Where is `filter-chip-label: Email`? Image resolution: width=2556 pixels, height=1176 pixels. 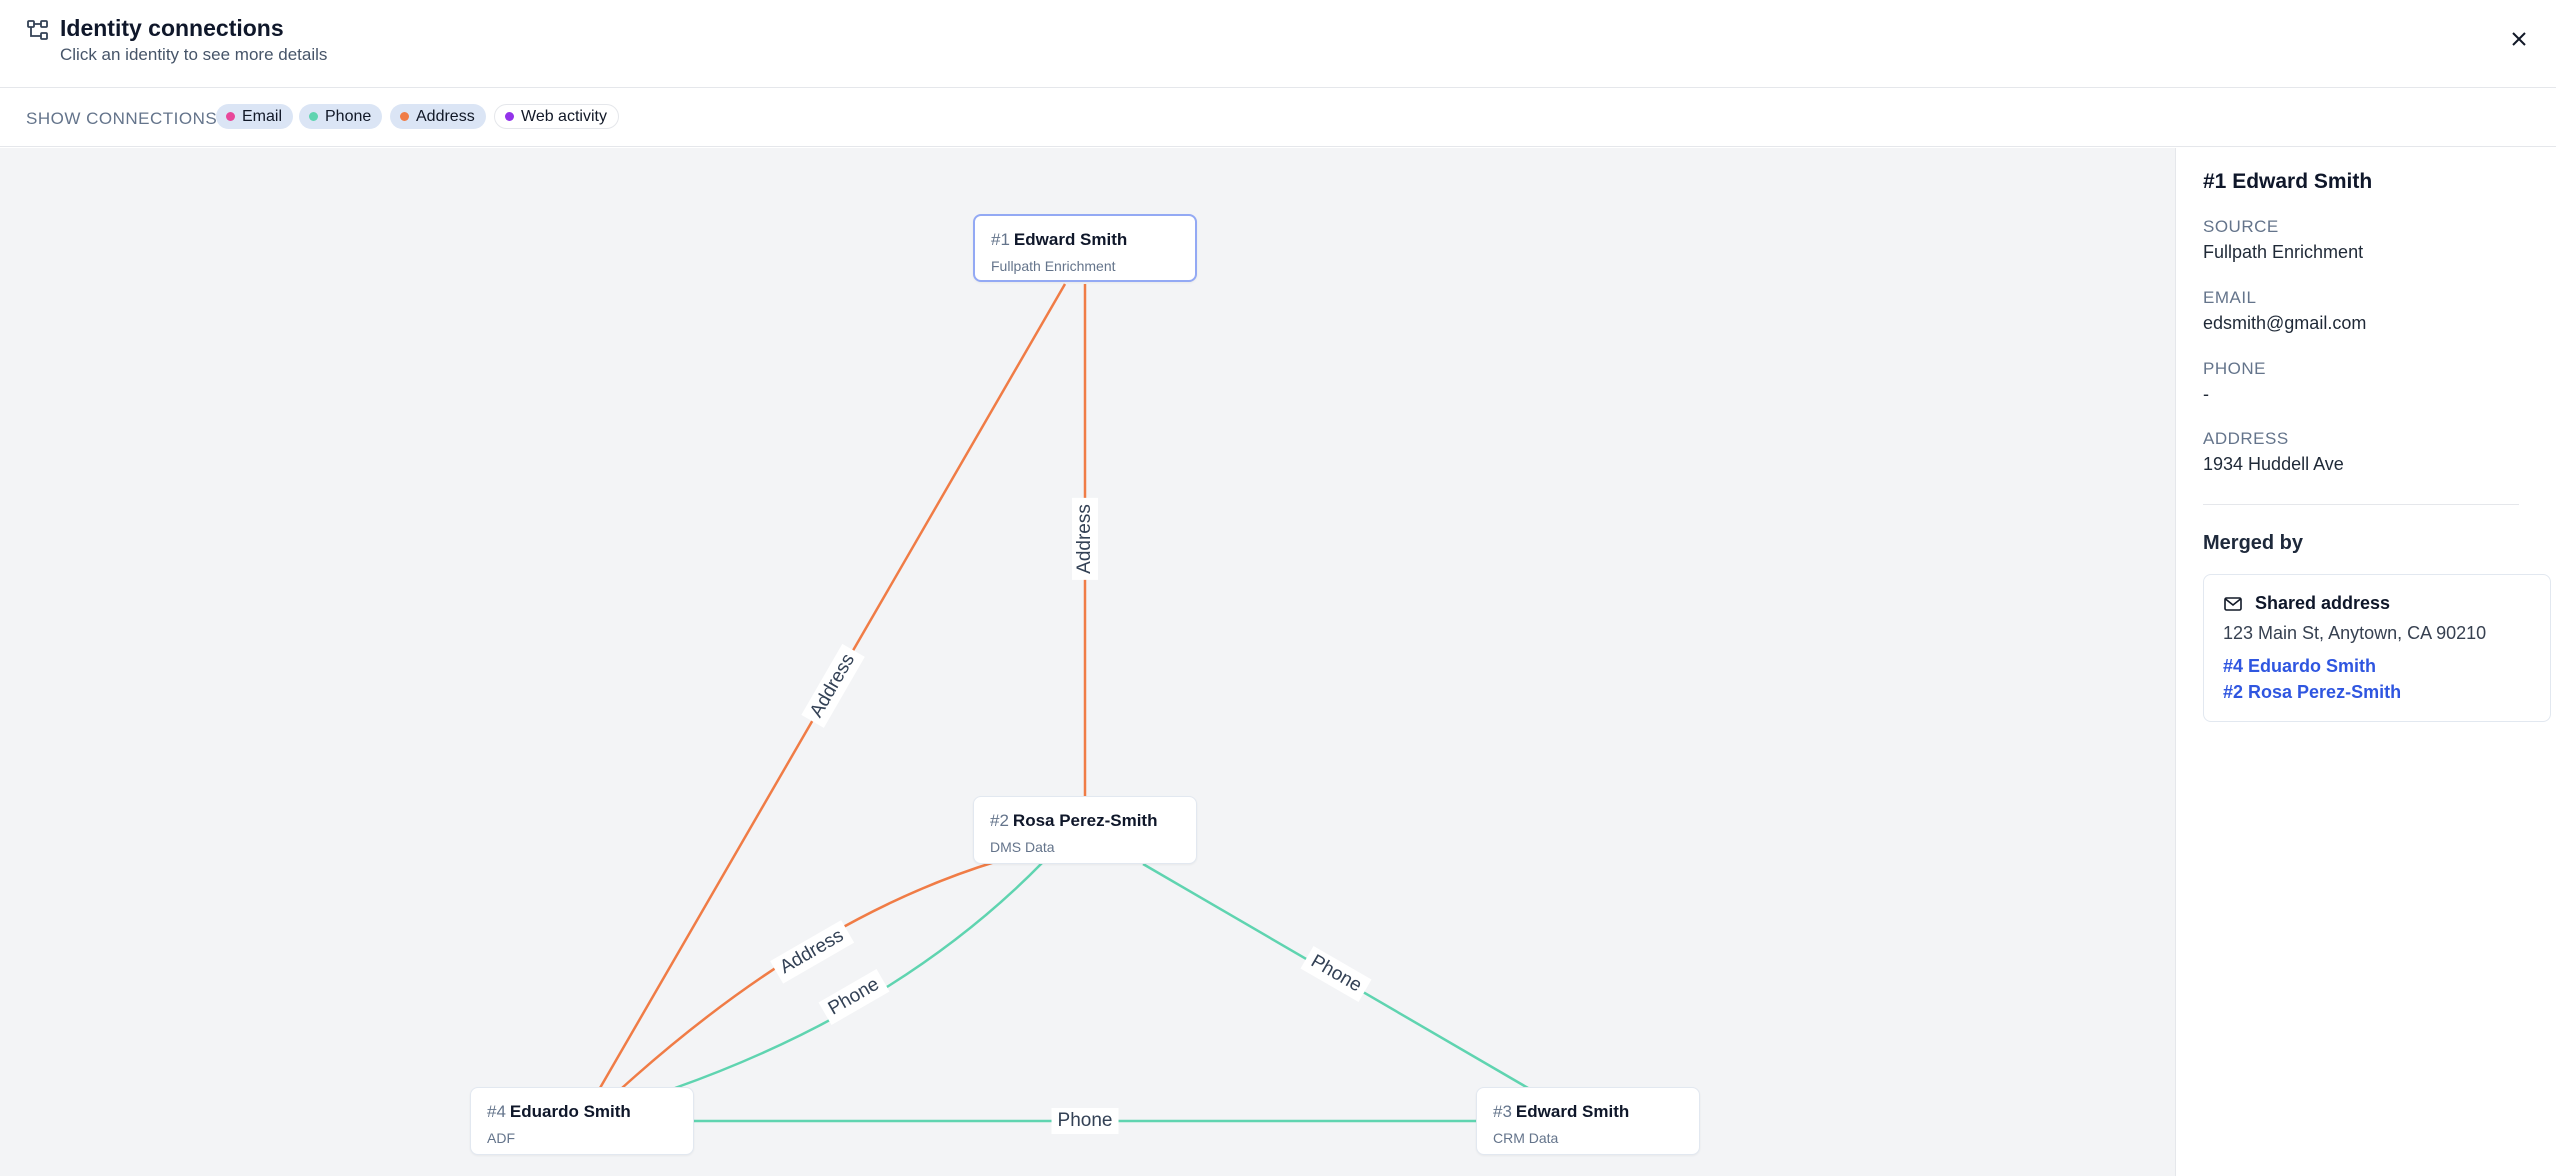
filter-chip-label: Email is located at coordinates (262, 116).